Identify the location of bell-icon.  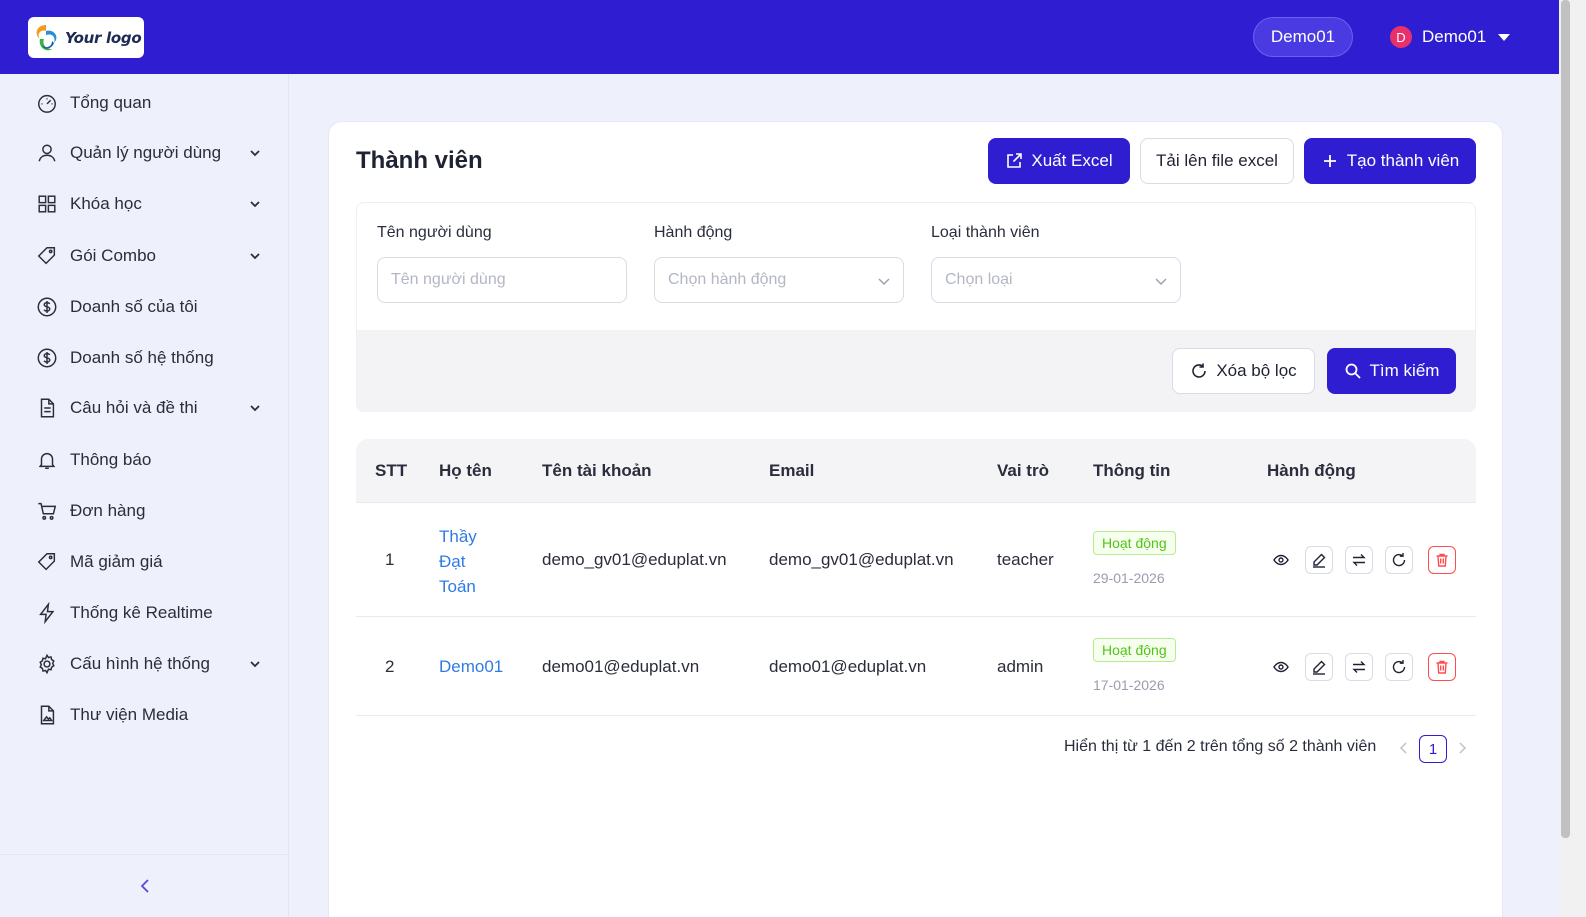
(47, 460).